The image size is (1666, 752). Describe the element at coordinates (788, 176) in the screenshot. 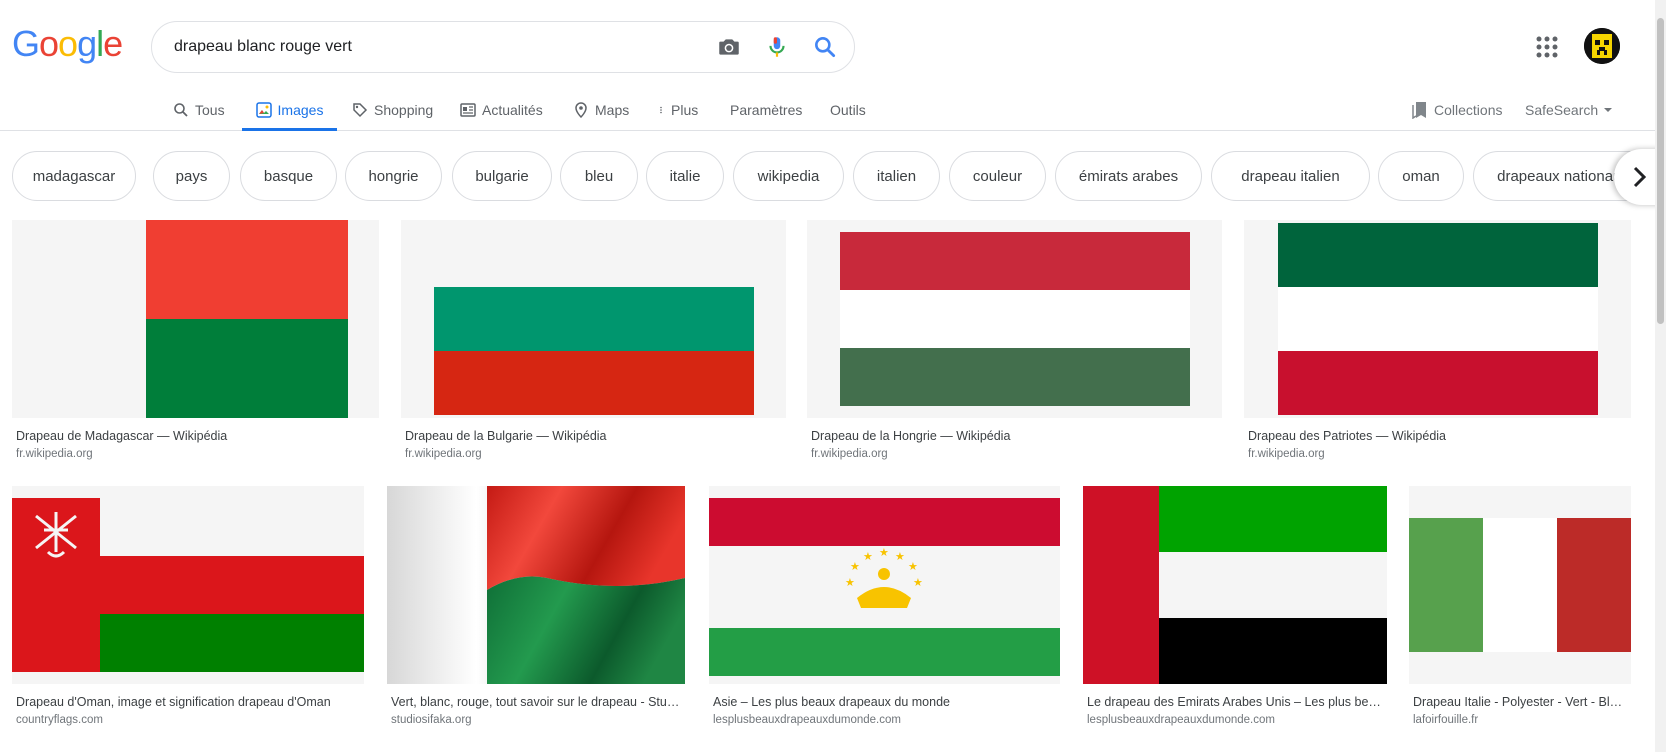

I see `chip: wikipedia` at that location.